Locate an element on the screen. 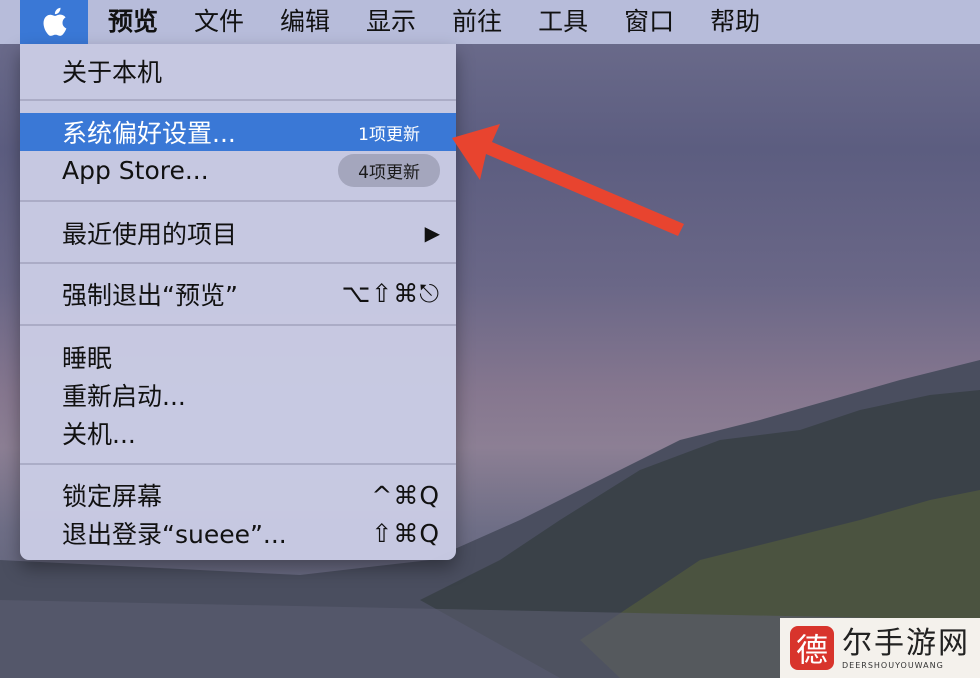  watermark-text: 尔手游网 DEERSHOUYOUWANG is located at coordinates (906, 647).